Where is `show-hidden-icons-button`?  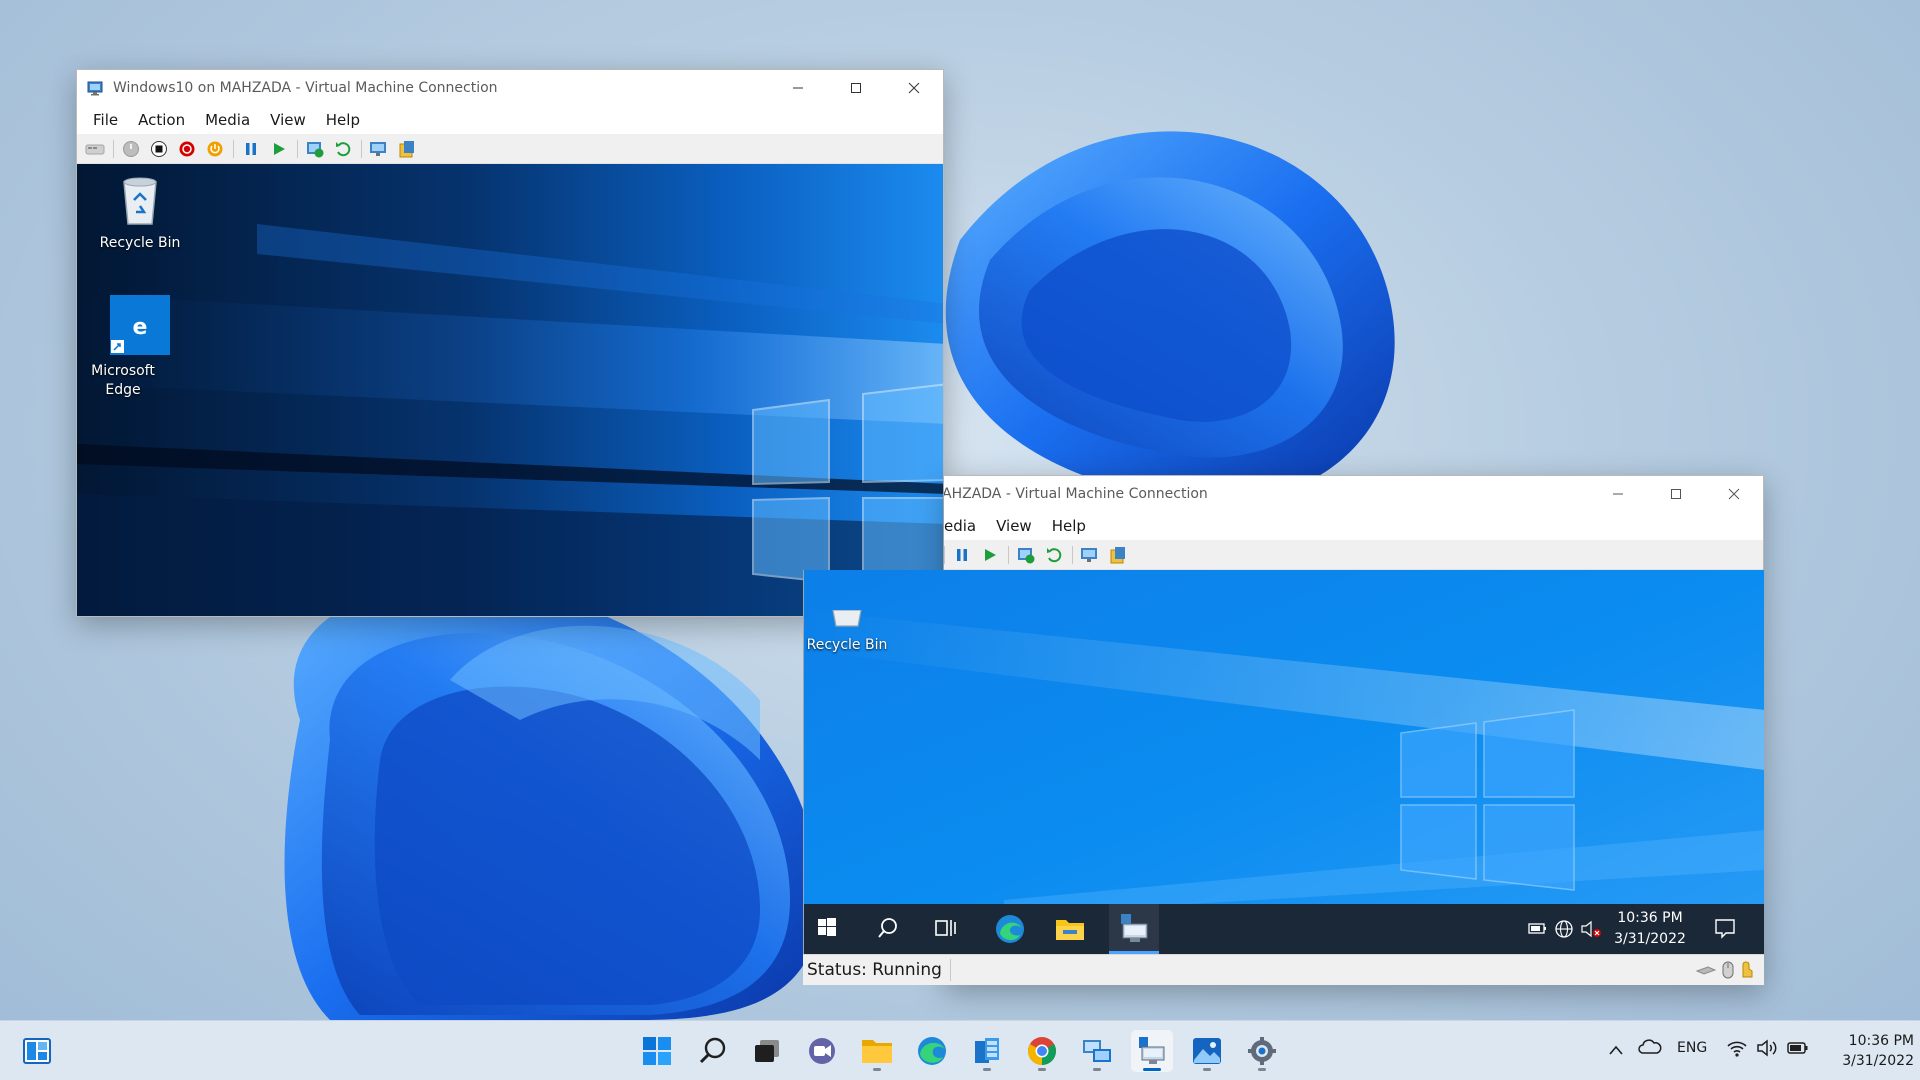
show-hidden-icons-button is located at coordinates (1616, 1050).